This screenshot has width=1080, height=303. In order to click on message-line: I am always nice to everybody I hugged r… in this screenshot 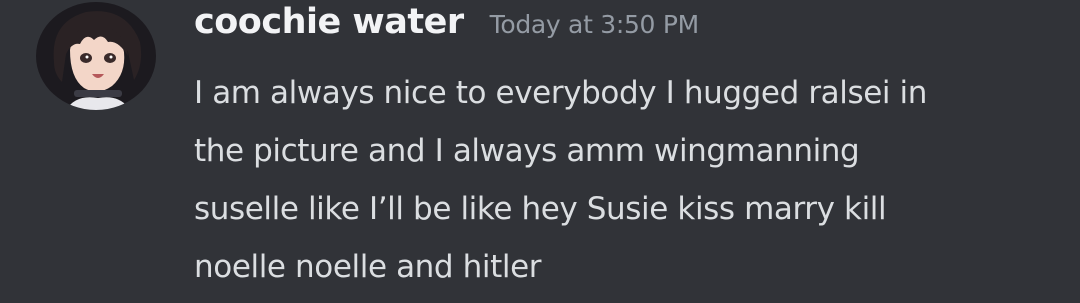, I will do `click(561, 93)`.